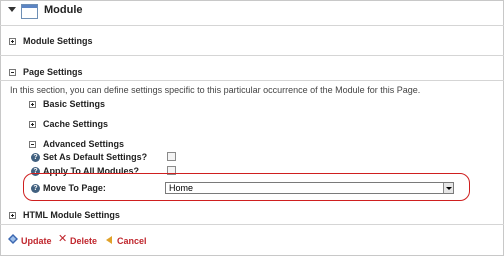 The image size is (504, 256). Describe the element at coordinates (95, 157) in the screenshot. I see `set-as-default-label: Set As Default Settings?` at that location.